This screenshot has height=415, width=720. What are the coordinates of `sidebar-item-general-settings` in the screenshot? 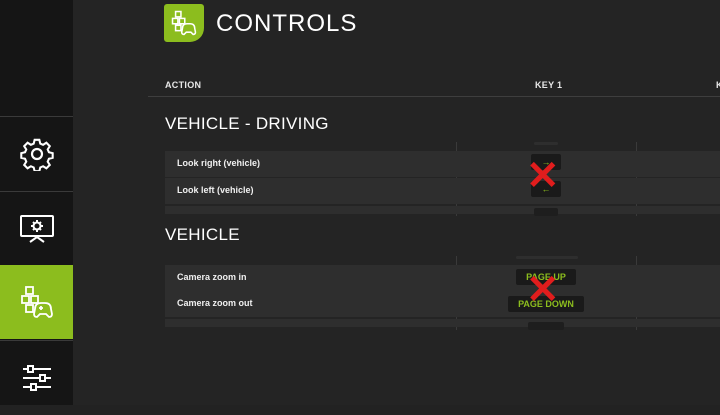 It's located at (36, 153).